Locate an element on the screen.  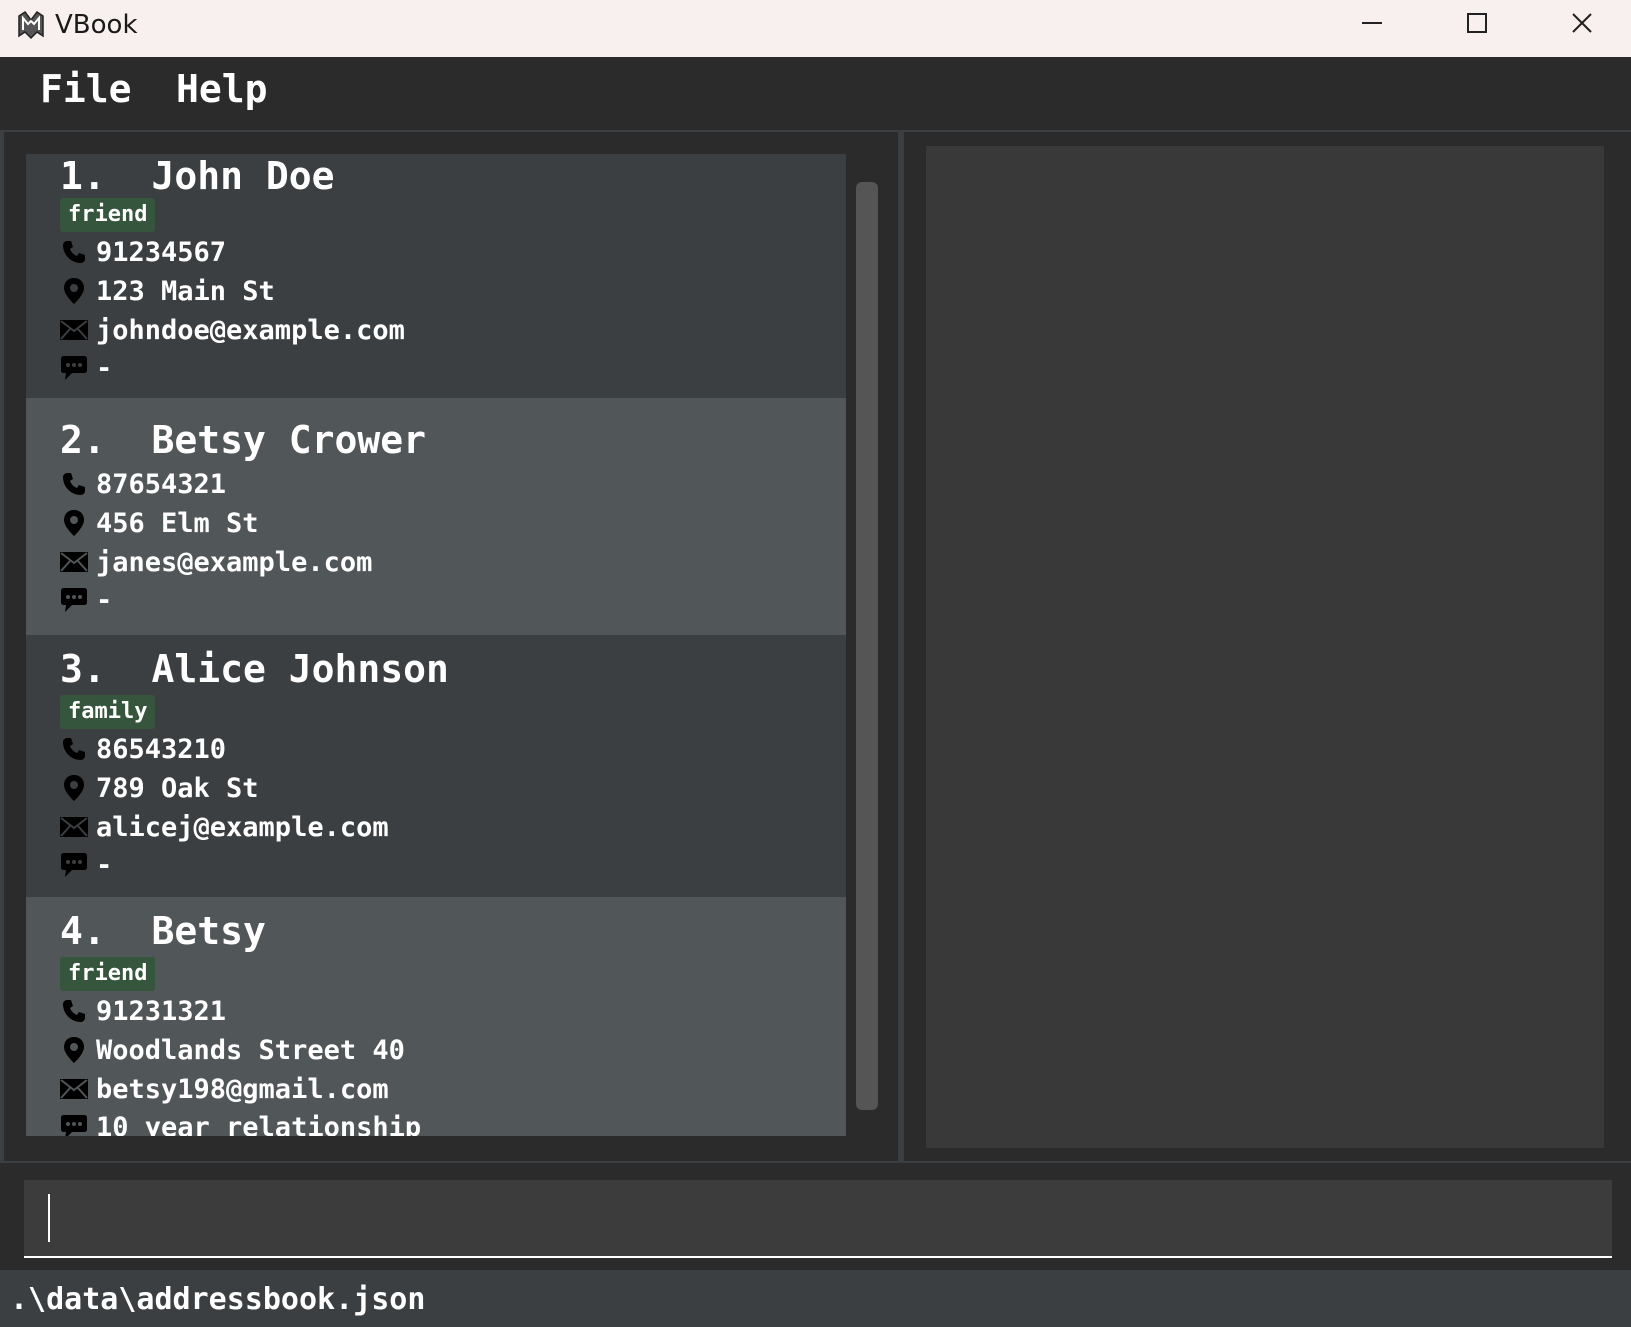
email-row: alicej@example.com is located at coordinates (224, 827).